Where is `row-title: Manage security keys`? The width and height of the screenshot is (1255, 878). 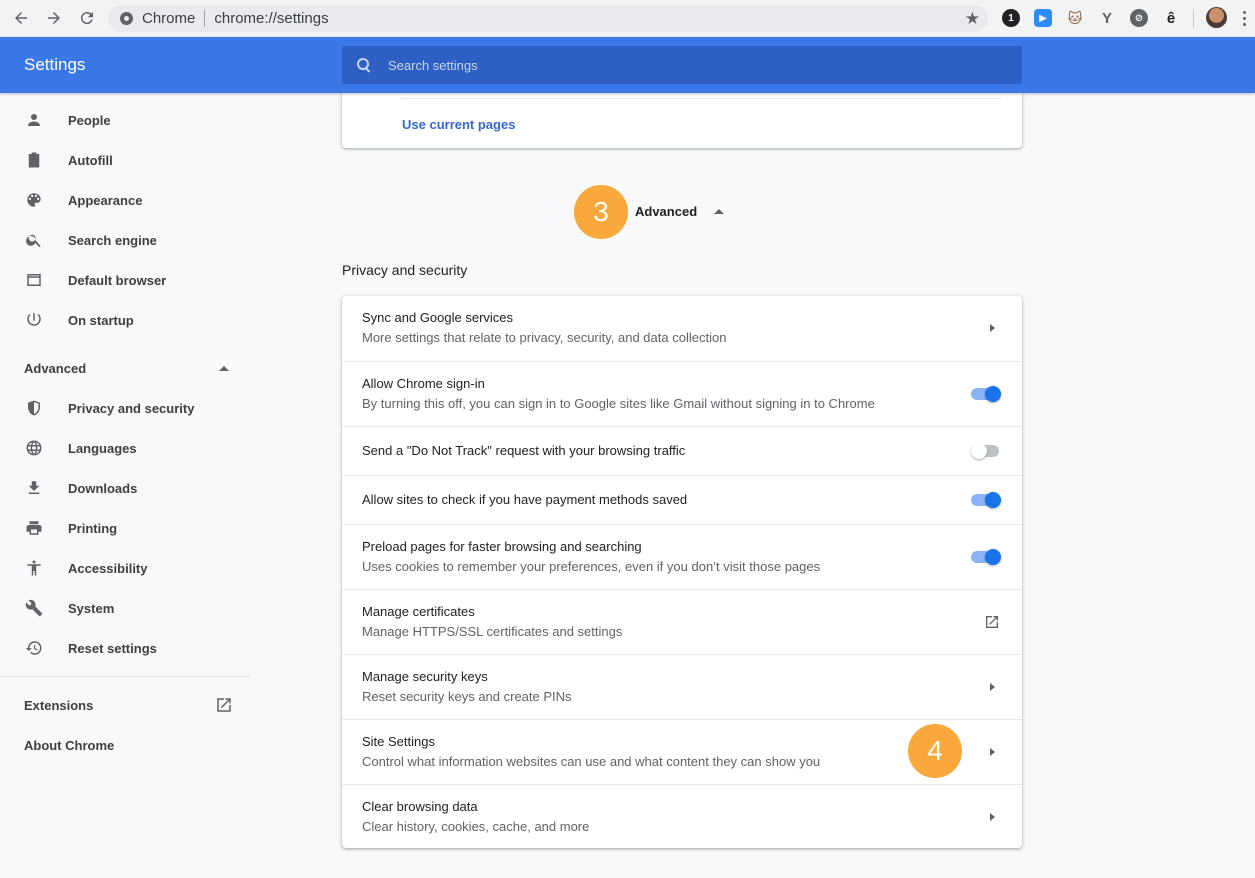
row-title: Manage security keys is located at coordinates (425, 676).